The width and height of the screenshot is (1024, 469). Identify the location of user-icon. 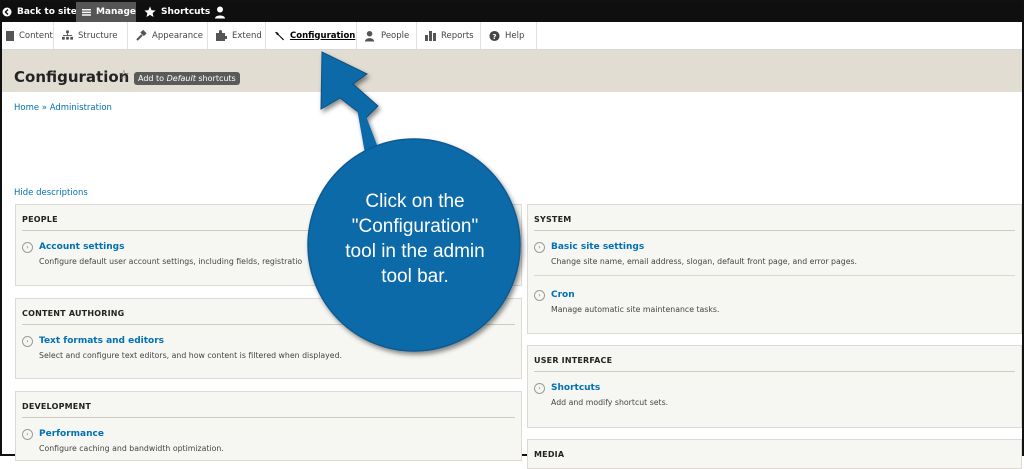
(220, 12).